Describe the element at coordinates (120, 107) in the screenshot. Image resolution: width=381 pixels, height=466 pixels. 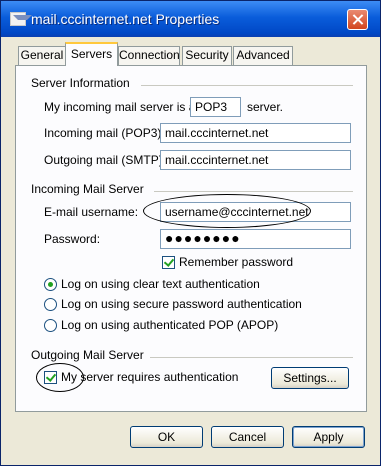
I see `incoming-type-label: My incoming mail server is a` at that location.